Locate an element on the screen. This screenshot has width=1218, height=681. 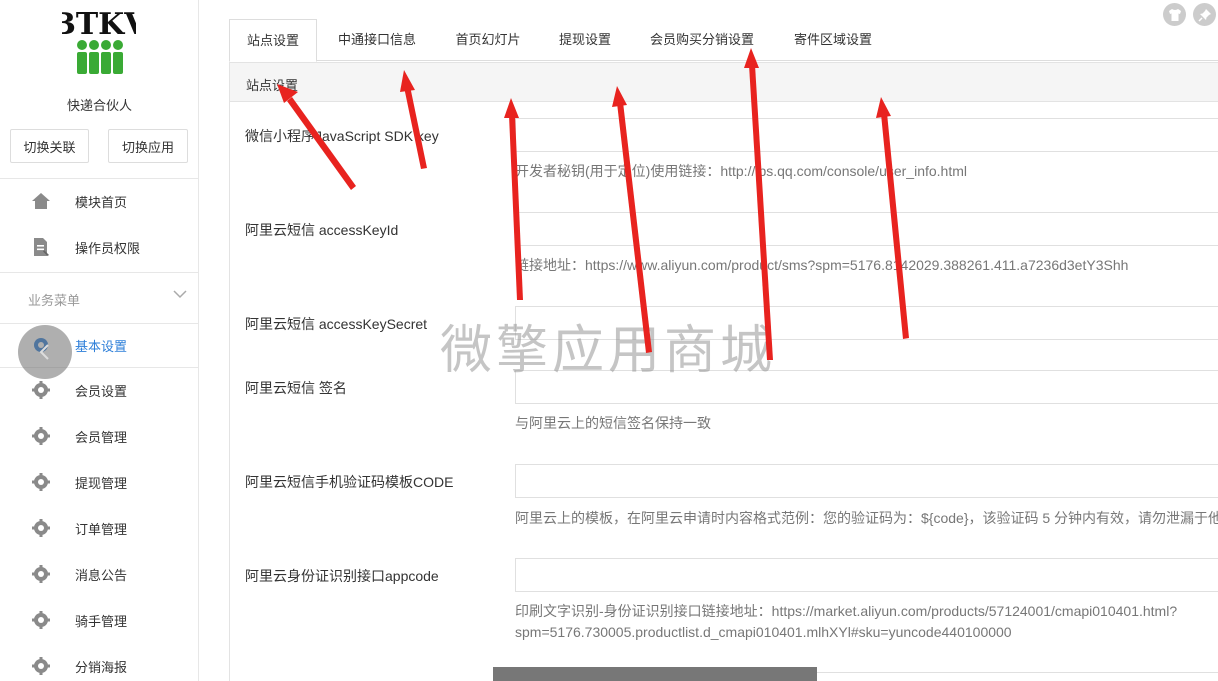
field-label-aliyun-sms-signature: 阿里云短信 签名 is located at coordinates (296, 388).